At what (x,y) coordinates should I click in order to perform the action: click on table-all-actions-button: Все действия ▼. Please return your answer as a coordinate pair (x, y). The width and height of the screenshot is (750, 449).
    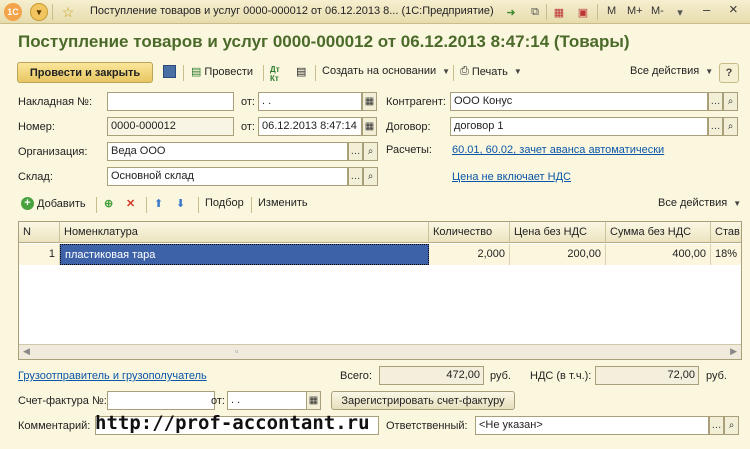
    Looking at the image, I should click on (699, 203).